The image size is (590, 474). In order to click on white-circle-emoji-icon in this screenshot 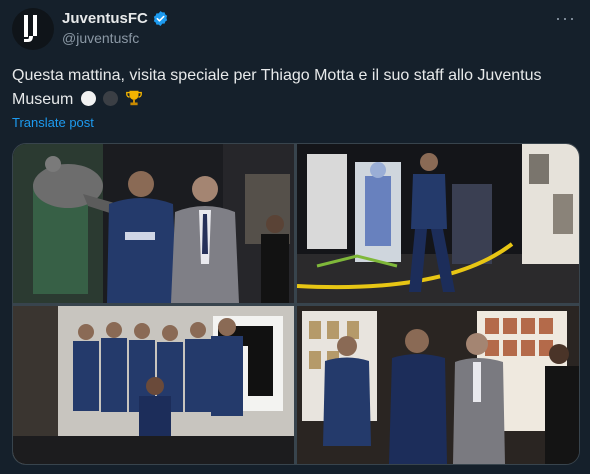, I will do `click(88, 98)`.